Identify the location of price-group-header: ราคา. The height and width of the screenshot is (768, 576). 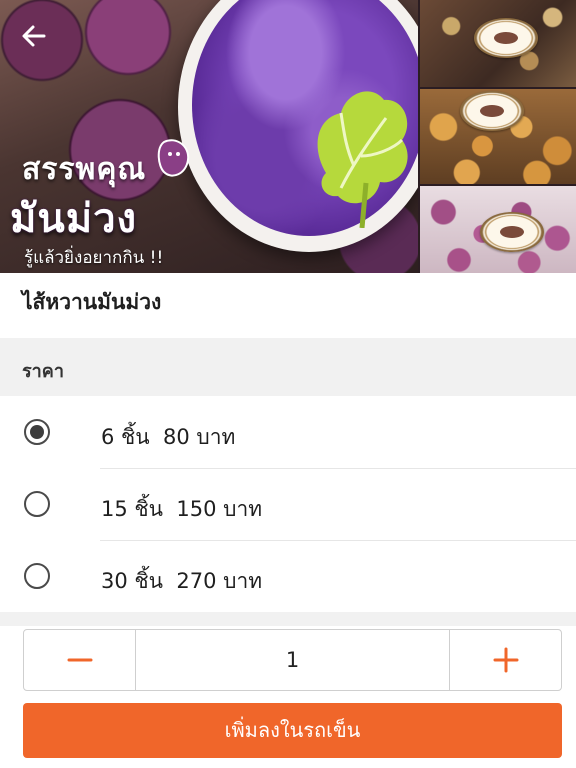
(288, 367).